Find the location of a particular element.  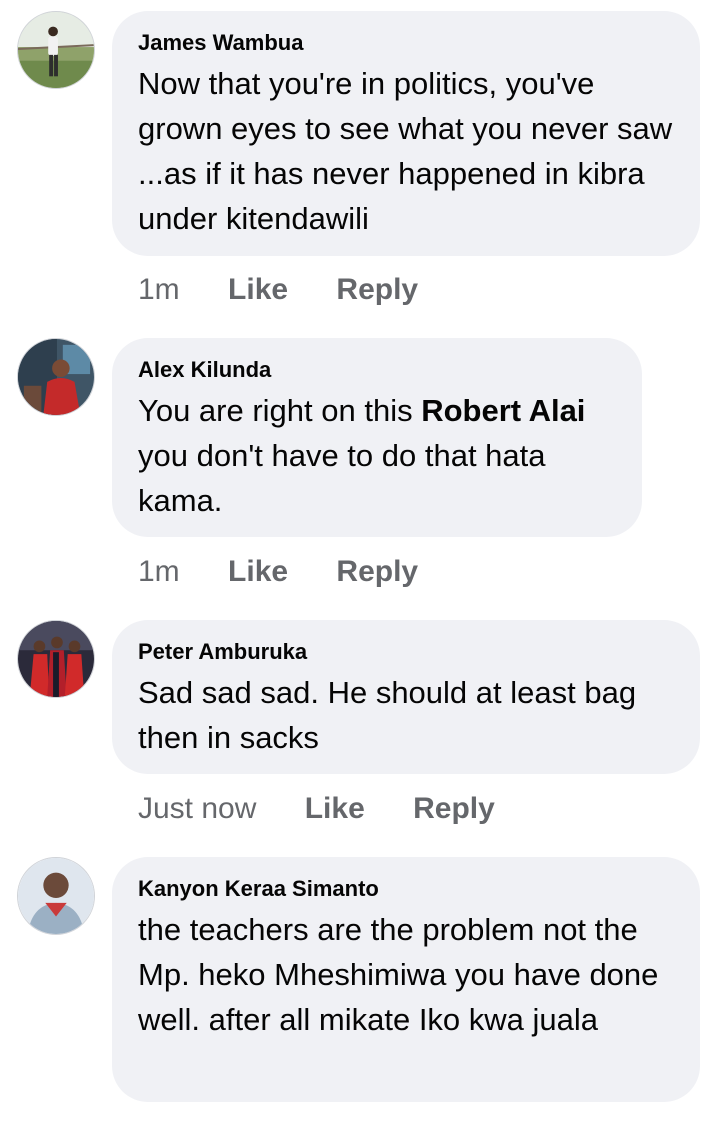

comment-actions: Just now Like Reply is located at coordinates (316, 809).